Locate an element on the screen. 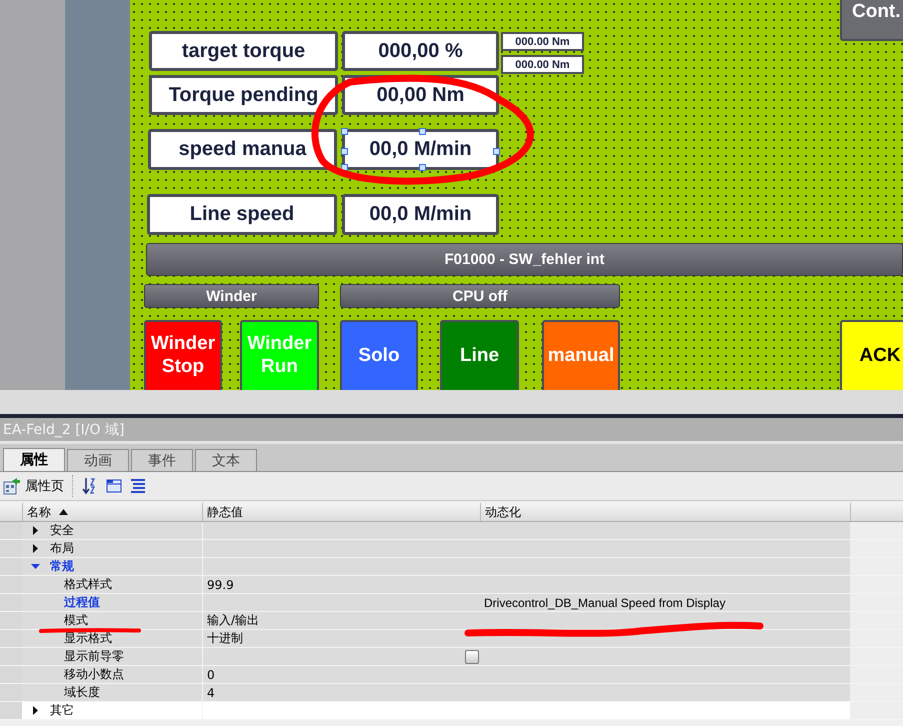 The image size is (903, 726). checkbox is located at coordinates (472, 657).